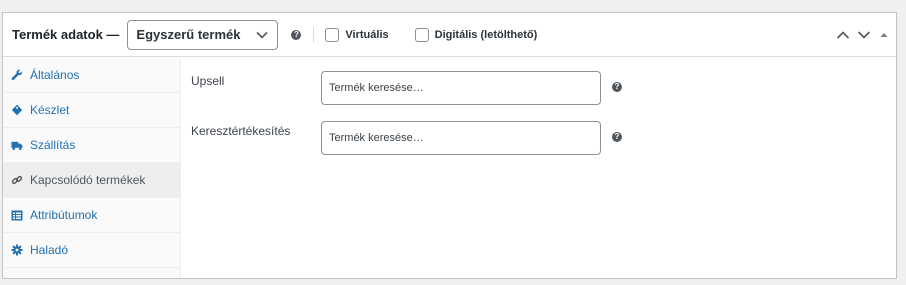 The image size is (906, 285). What do you see at coordinates (486, 34) in the screenshot?
I see `downloadable-label: Digitális (letölthető)` at bounding box center [486, 34].